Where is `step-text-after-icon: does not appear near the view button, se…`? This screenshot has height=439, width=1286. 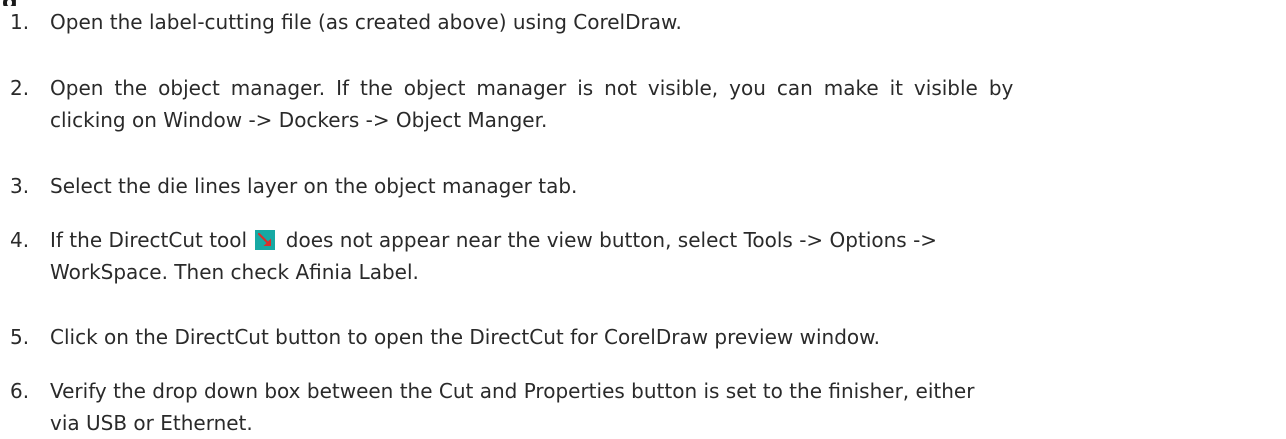 step-text-after-icon: does not appear near the view button, se… is located at coordinates (611, 240).